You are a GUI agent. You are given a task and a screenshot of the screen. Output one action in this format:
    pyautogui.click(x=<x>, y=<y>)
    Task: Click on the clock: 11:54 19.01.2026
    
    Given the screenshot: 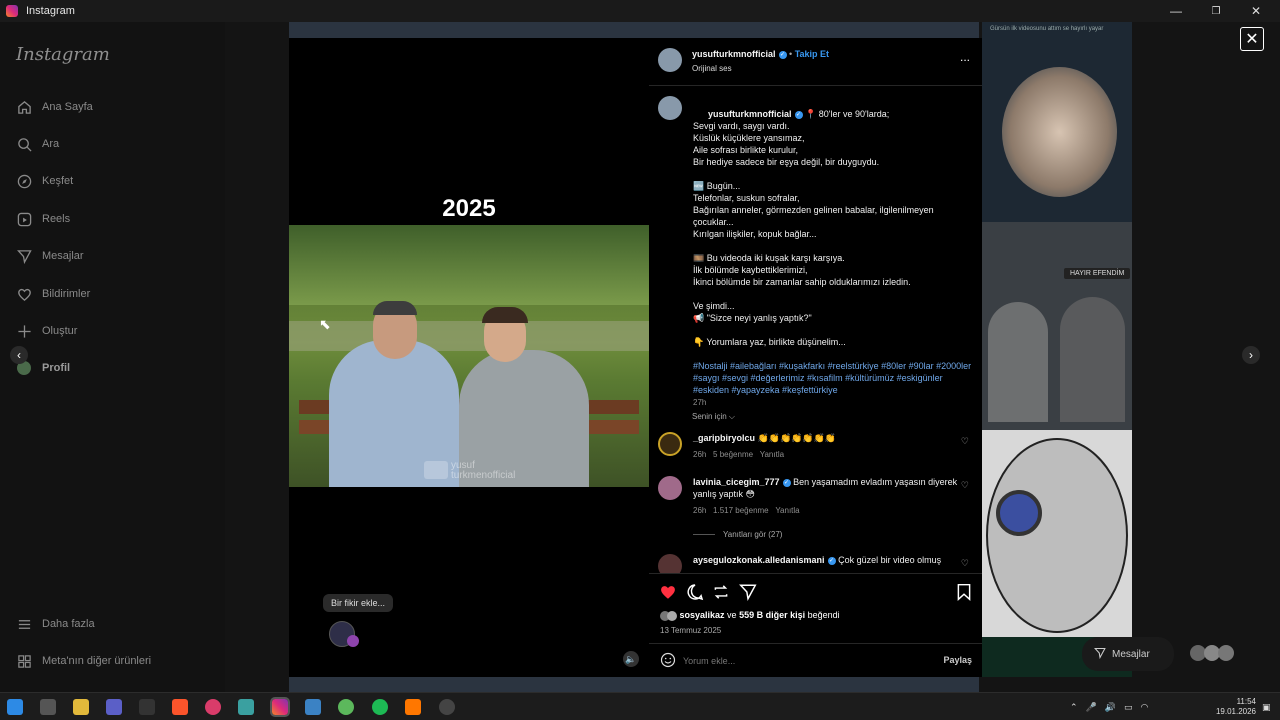 What is the action you would take?
    pyautogui.click(x=1235, y=706)
    